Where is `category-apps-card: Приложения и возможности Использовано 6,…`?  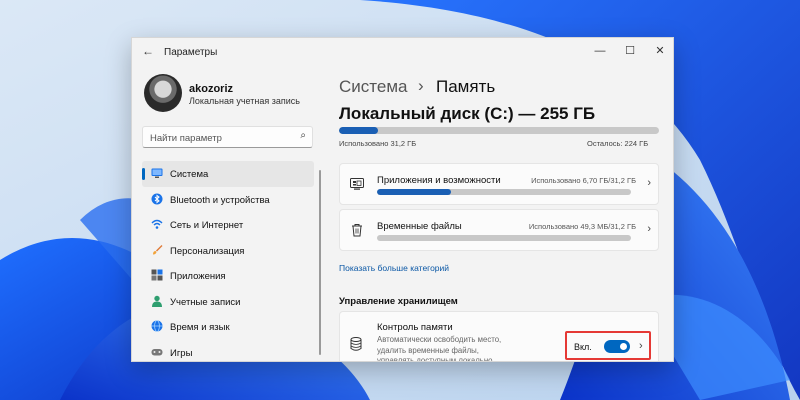
category-apps-card: Приложения и возможности Использовано 6,… is located at coordinates (499, 184).